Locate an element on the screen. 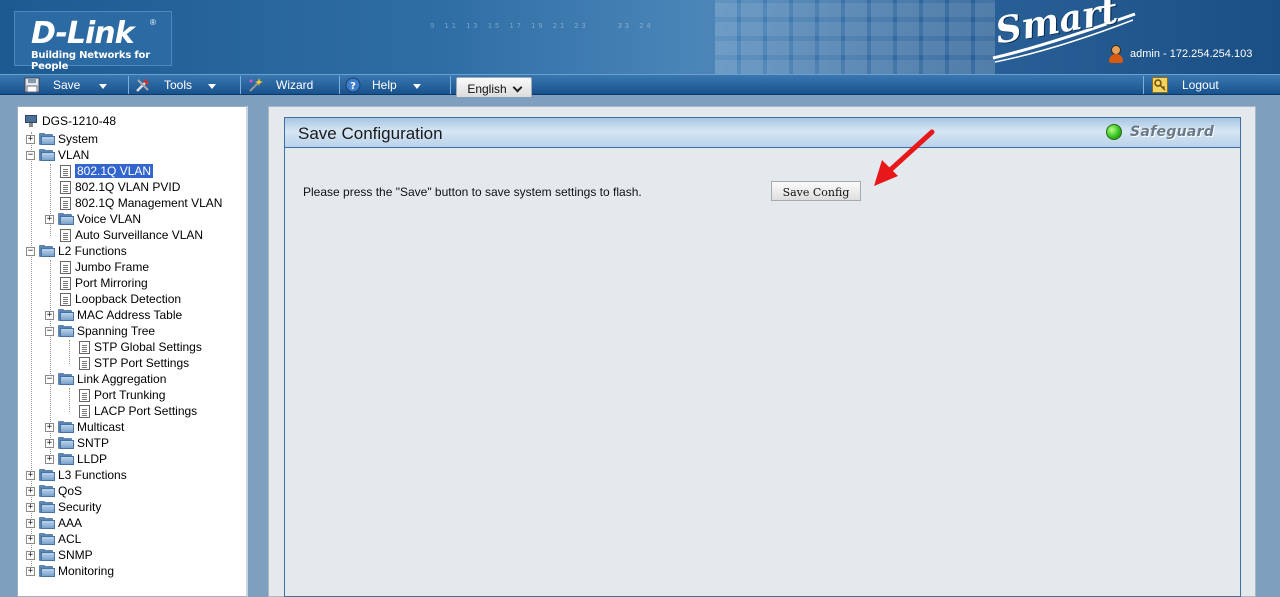 The image size is (1280, 597). logout-button: Logout is located at coordinates (1185, 85).